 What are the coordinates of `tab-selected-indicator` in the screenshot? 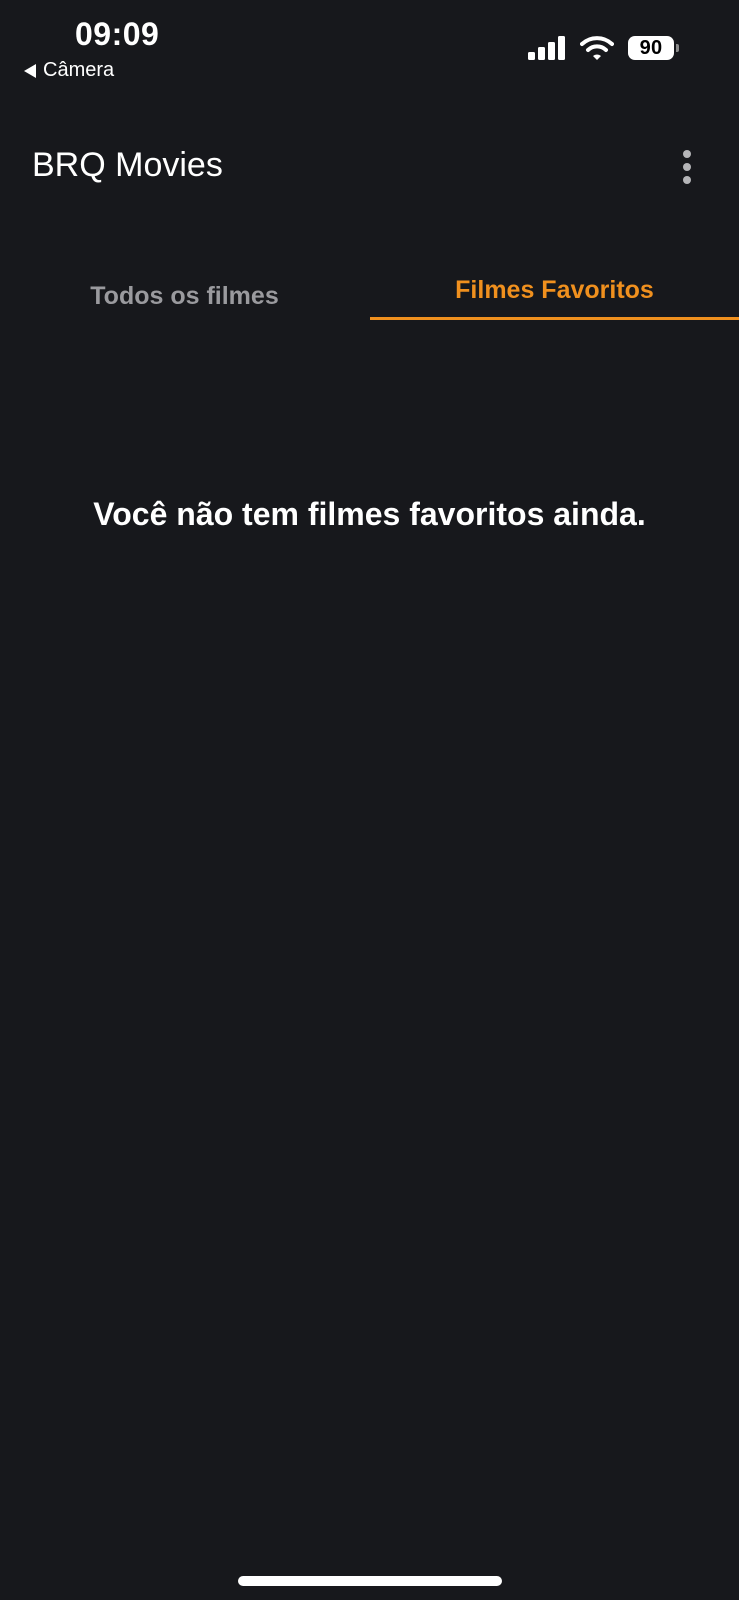 It's located at (554, 318).